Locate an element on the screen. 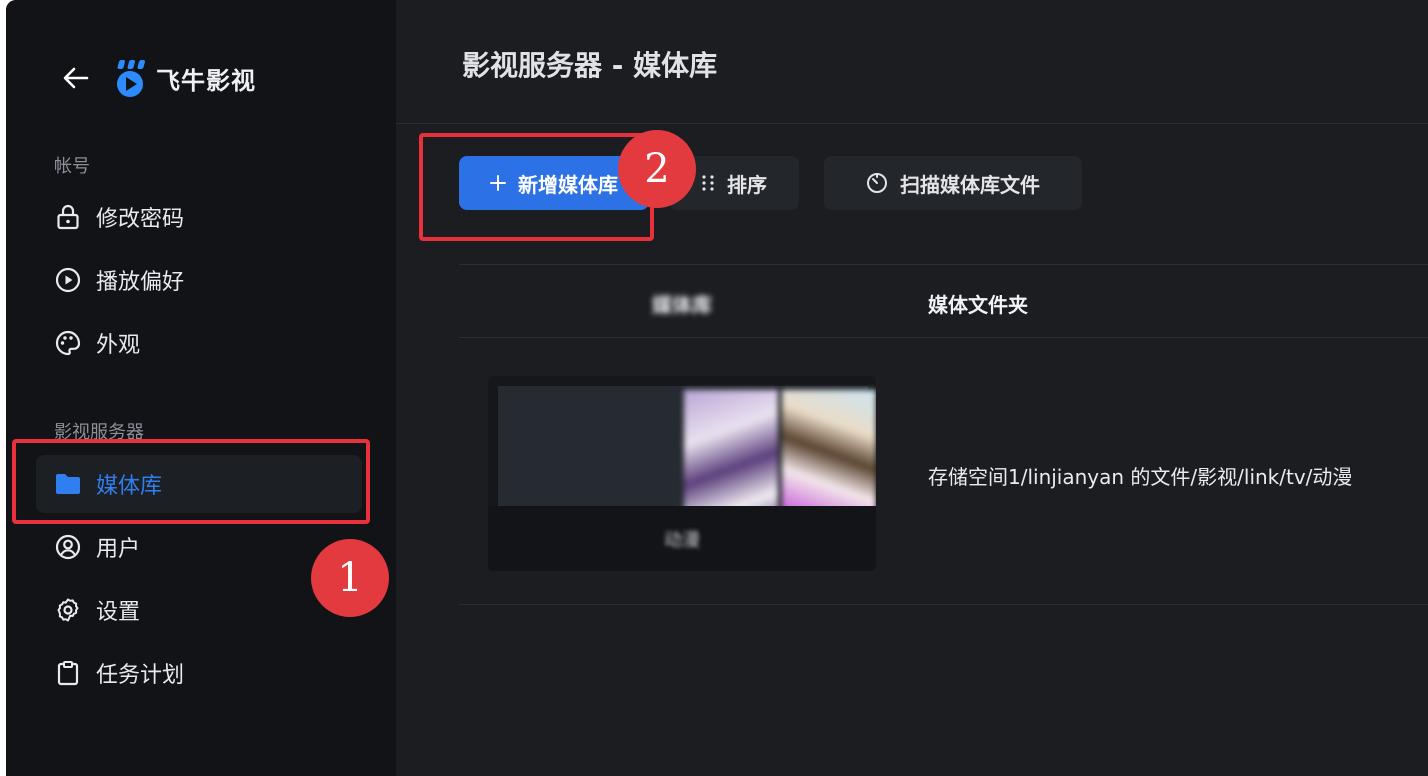 The height and width of the screenshot is (776, 1428). card-title-bar: 动漫 is located at coordinates (682, 538).